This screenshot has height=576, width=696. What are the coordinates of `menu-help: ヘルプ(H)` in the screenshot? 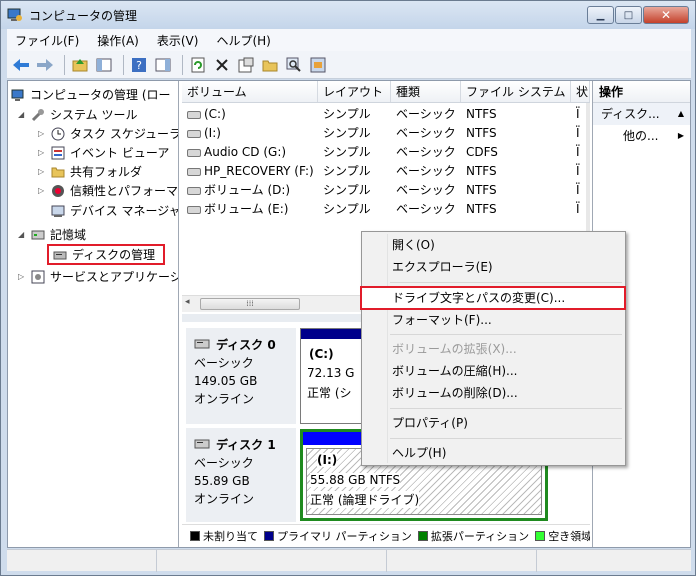 It's located at (243, 40).